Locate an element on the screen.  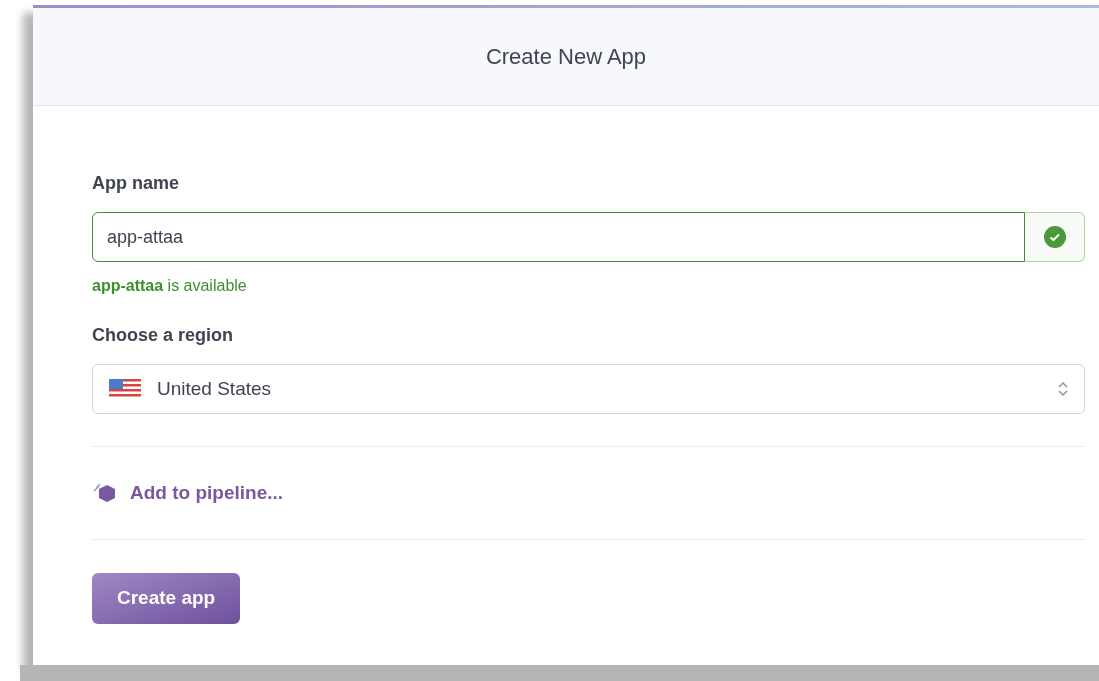
select-value: United States is located at coordinates (215, 388).